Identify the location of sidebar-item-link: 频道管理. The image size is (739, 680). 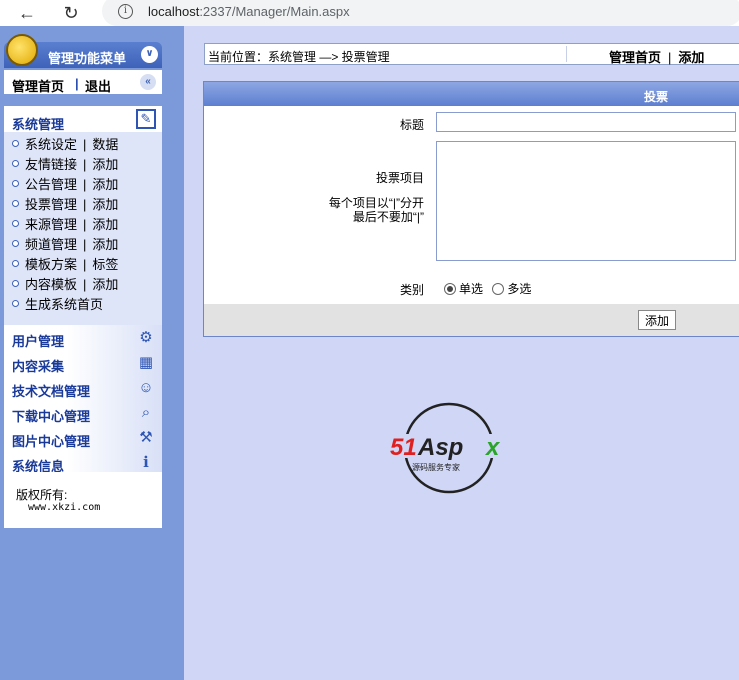
(51, 244).